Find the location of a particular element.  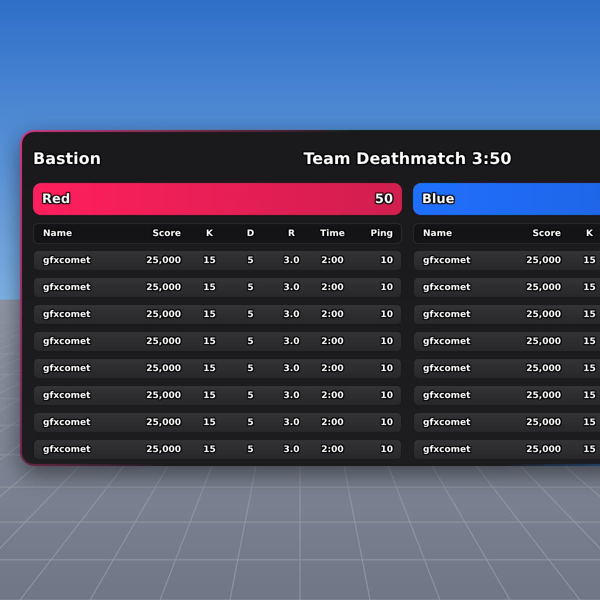

map-title: Bastion is located at coordinates (67, 158).